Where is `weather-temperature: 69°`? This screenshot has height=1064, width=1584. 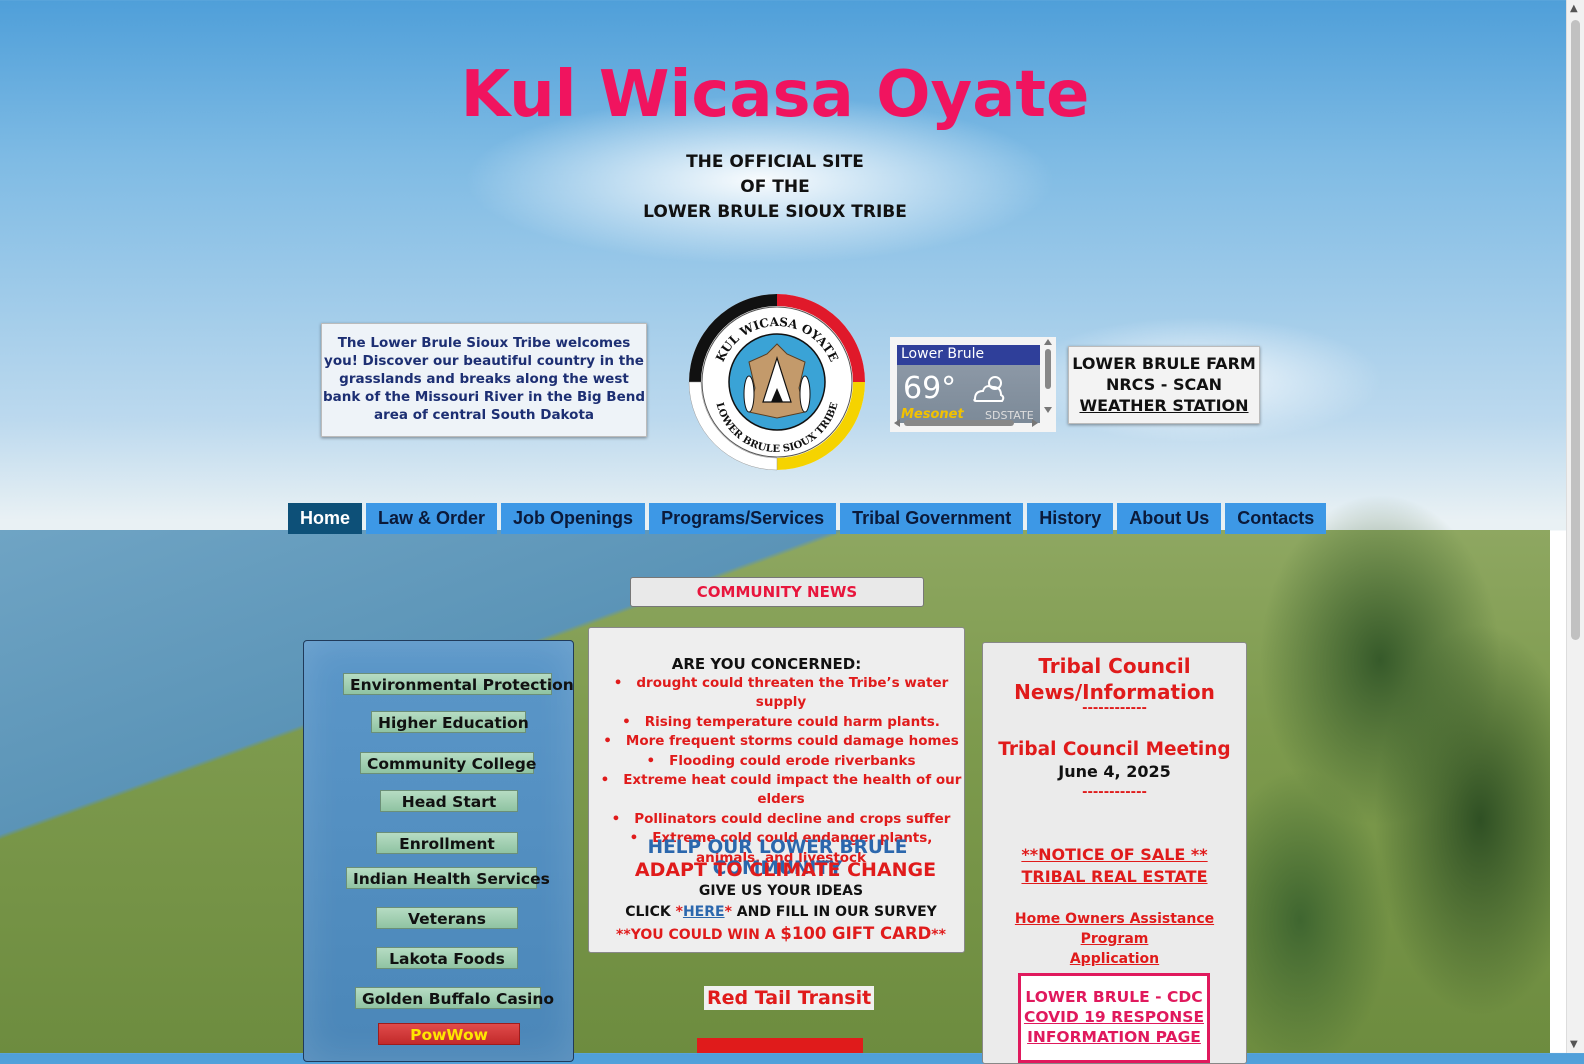 weather-temperature: 69° is located at coordinates (930, 388).